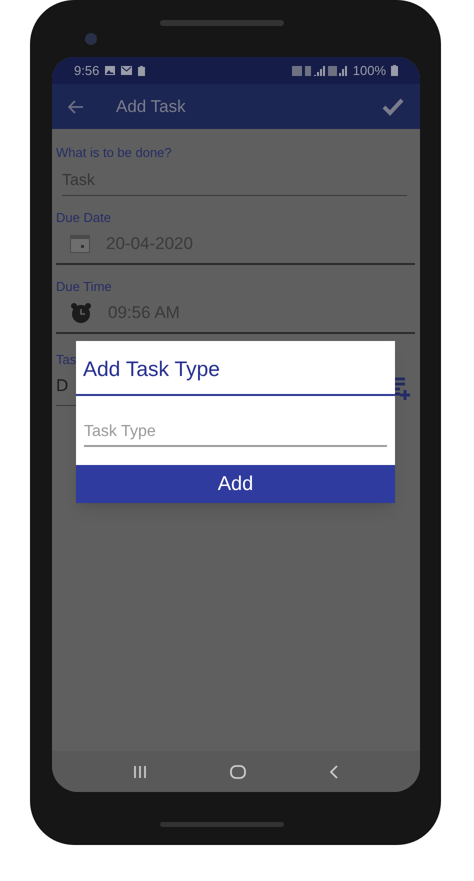 The width and height of the screenshot is (474, 881). What do you see at coordinates (76, 107) in the screenshot?
I see `back-arrow-icon` at bounding box center [76, 107].